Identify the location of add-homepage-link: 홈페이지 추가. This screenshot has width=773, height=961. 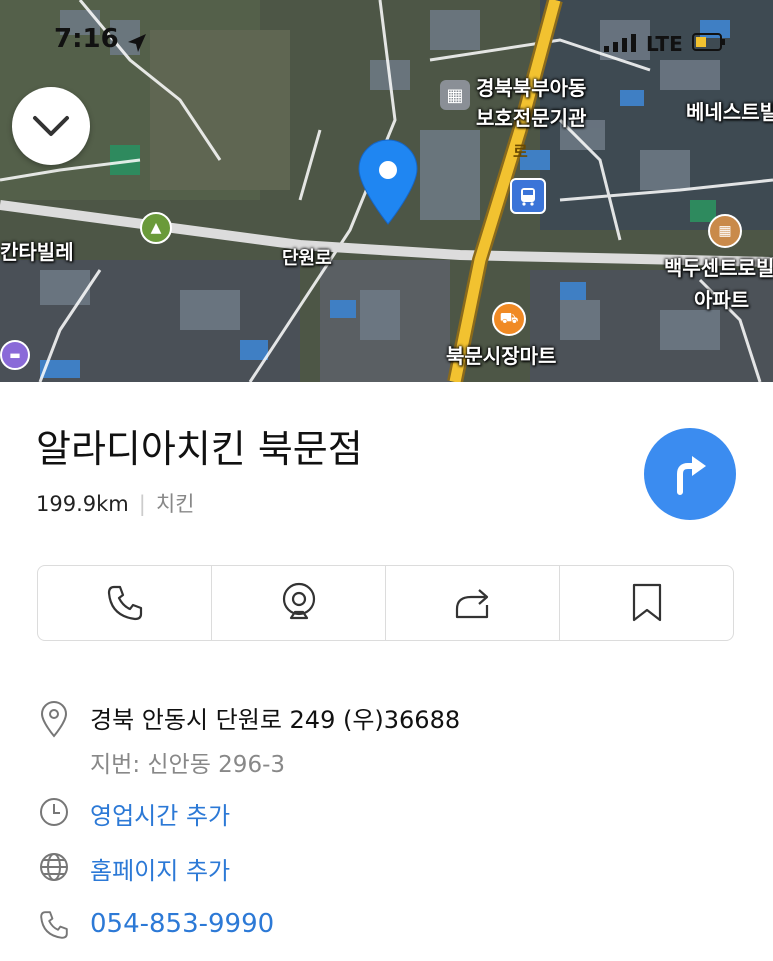
(160, 868).